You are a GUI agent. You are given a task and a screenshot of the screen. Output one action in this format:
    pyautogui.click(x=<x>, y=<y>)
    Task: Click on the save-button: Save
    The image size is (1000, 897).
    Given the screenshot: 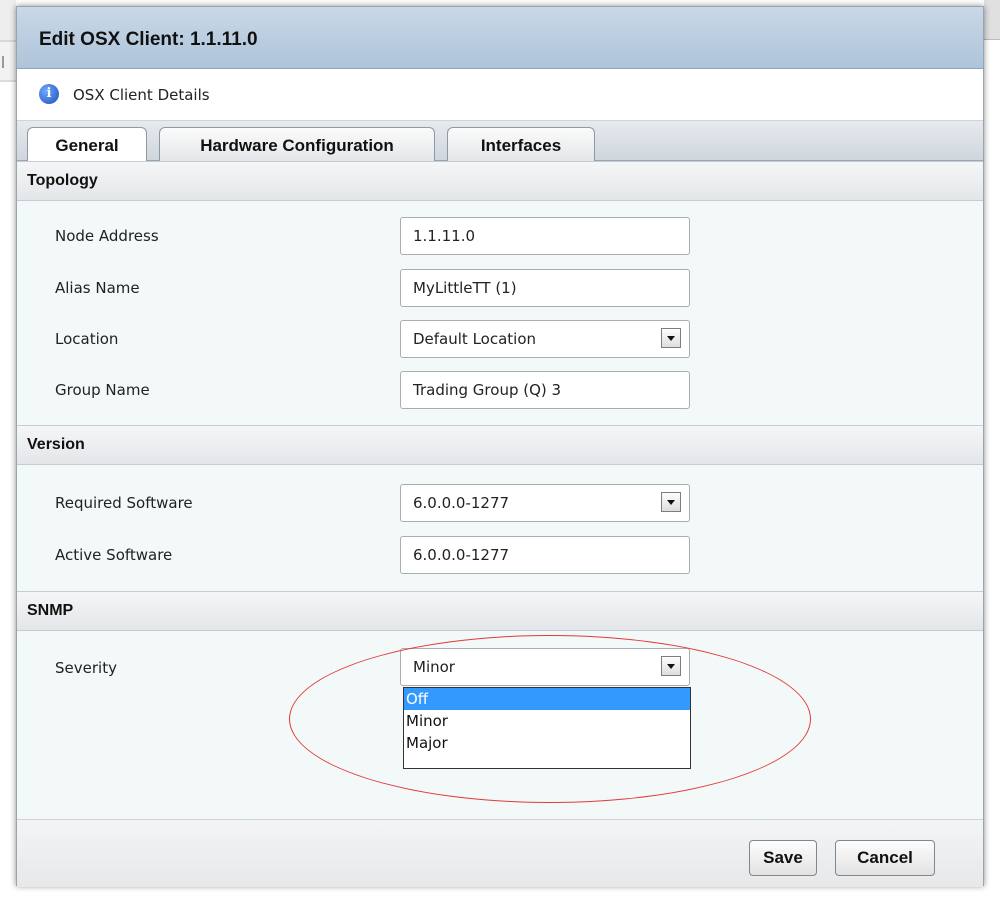 What is the action you would take?
    pyautogui.click(x=783, y=858)
    